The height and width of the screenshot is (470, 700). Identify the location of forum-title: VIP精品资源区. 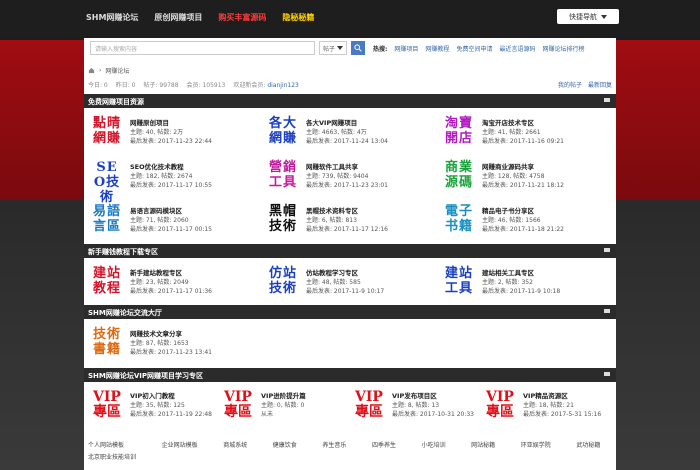
(562, 396).